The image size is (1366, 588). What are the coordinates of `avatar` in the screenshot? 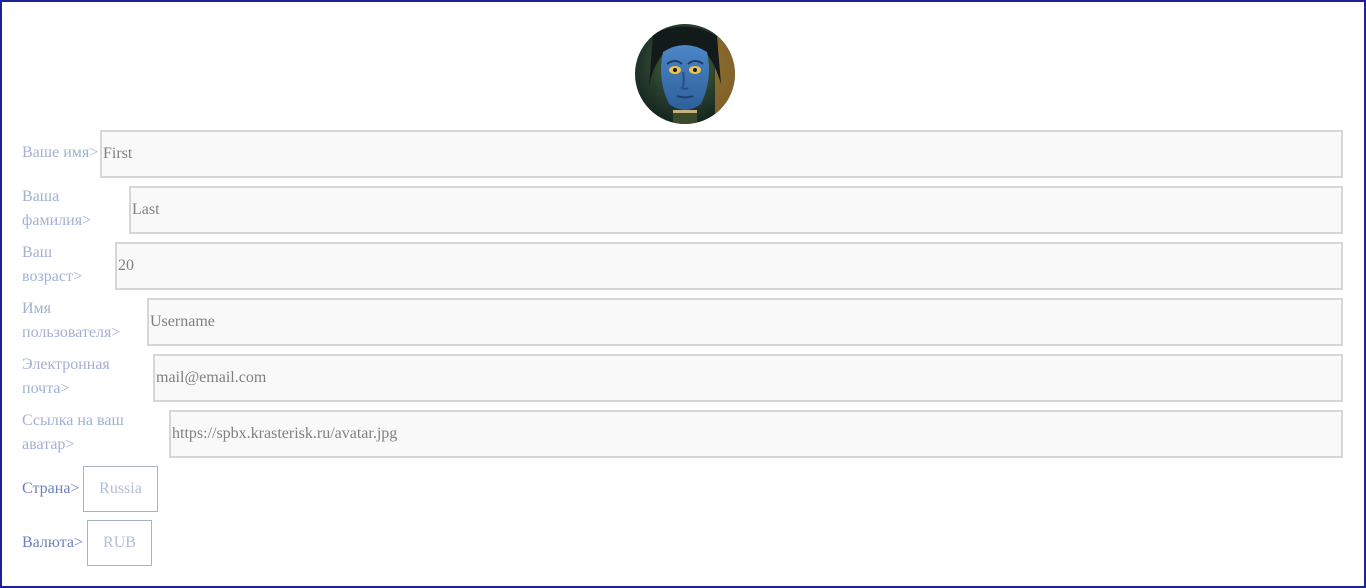 It's located at (685, 74).